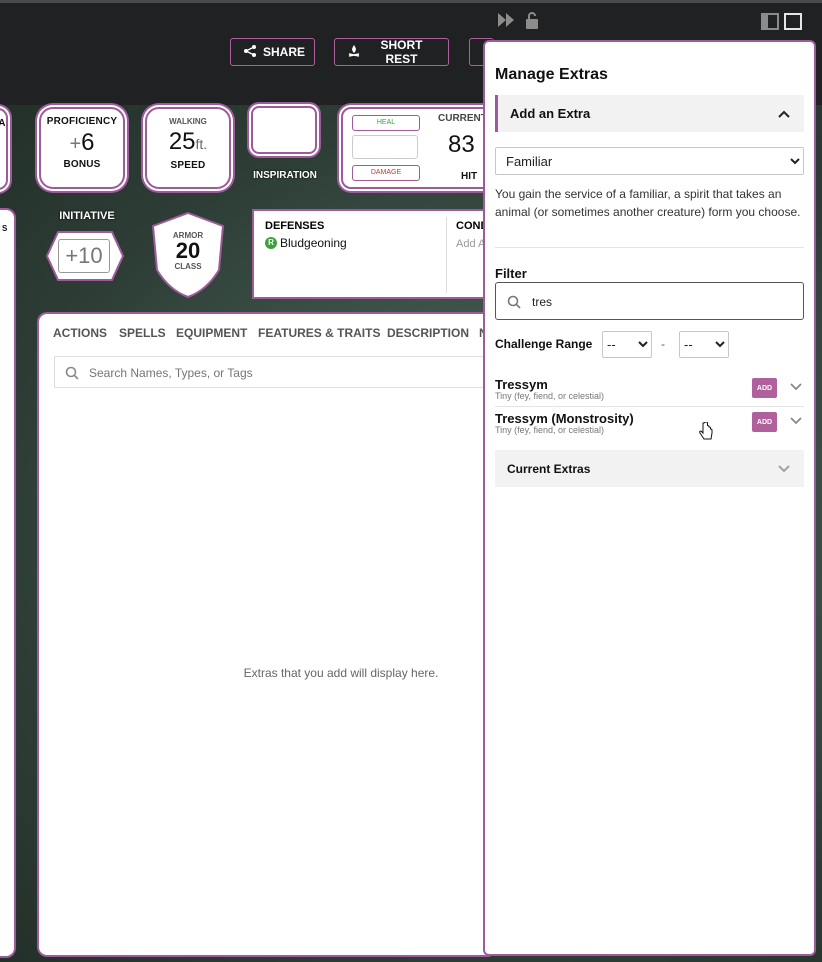  What do you see at coordinates (75, 144) in the screenshot?
I see `proficiency-sign: +` at bounding box center [75, 144].